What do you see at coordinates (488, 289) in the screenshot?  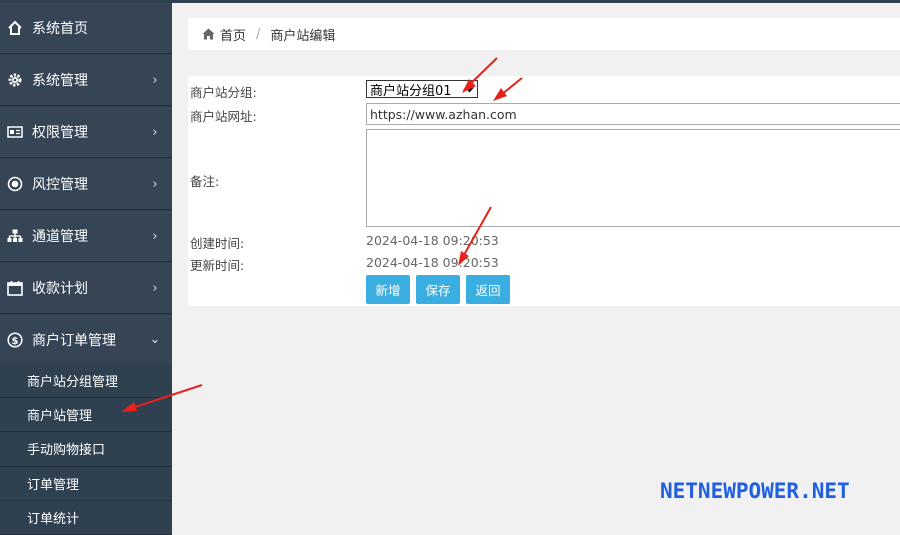 I see `back-button: 返回` at bounding box center [488, 289].